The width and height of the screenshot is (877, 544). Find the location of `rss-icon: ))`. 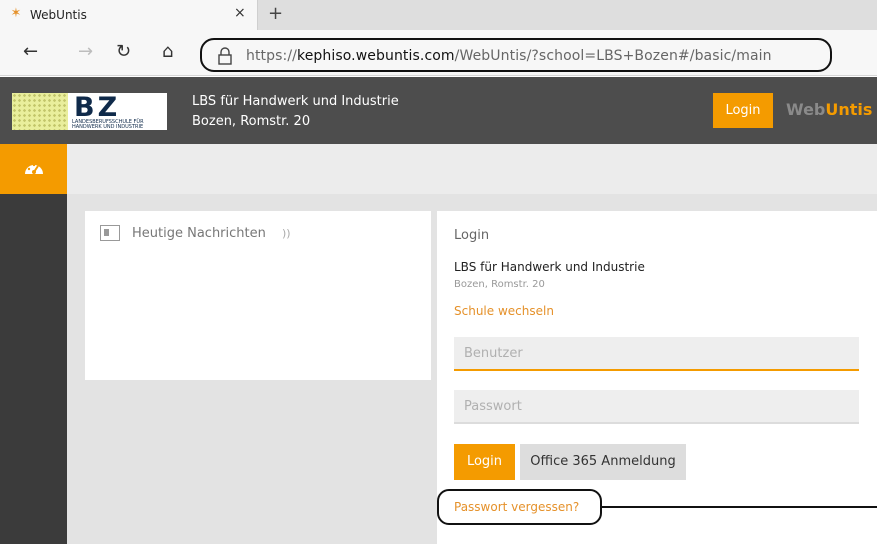

rss-icon: )) is located at coordinates (286, 233).